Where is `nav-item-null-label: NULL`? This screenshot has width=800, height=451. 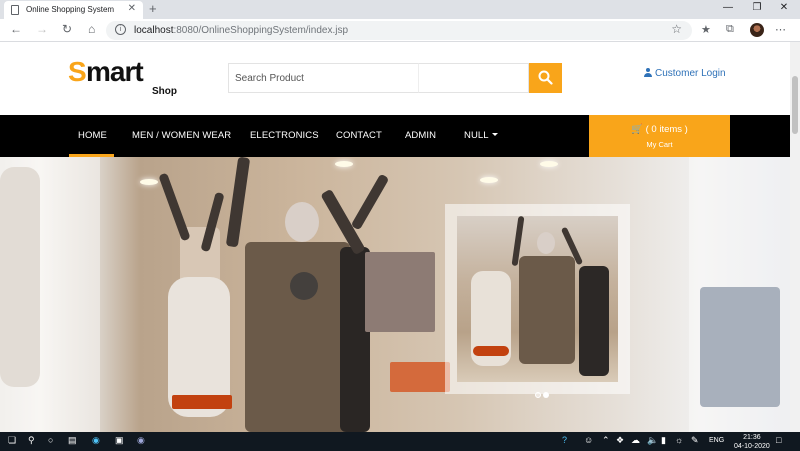 nav-item-null-label: NULL is located at coordinates (476, 135).